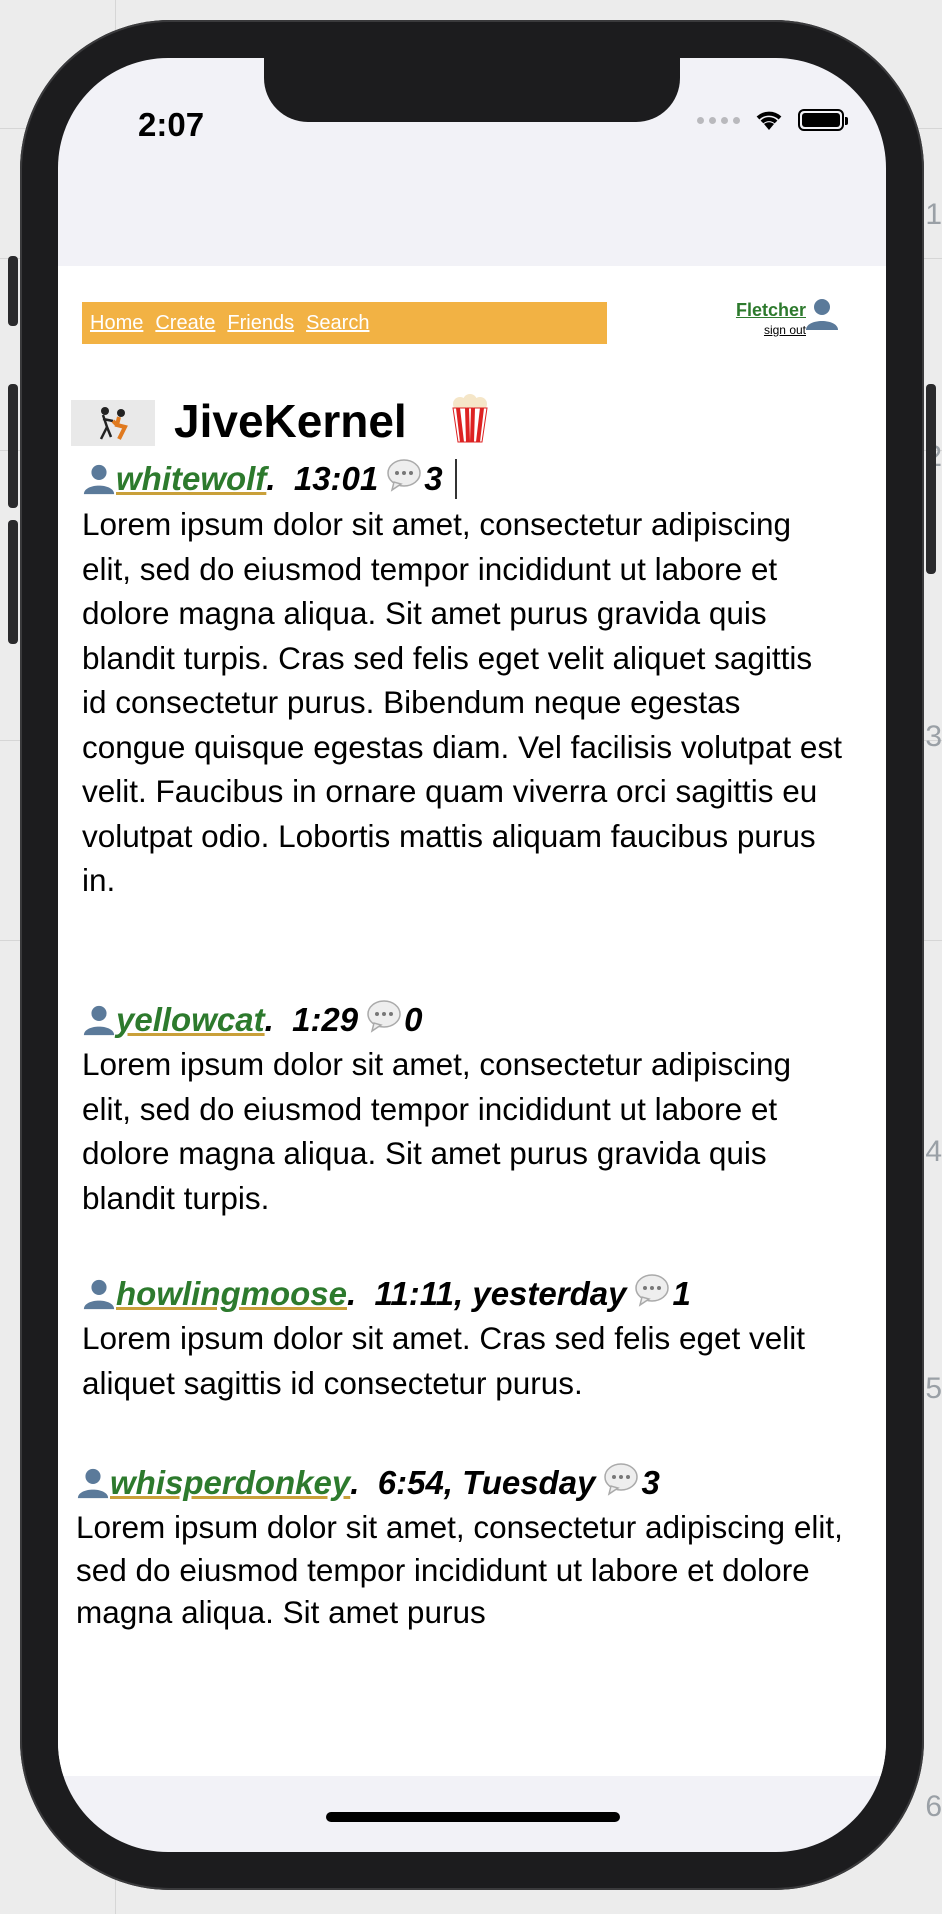 The image size is (942, 1914). I want to click on site-logo, so click(113, 423).